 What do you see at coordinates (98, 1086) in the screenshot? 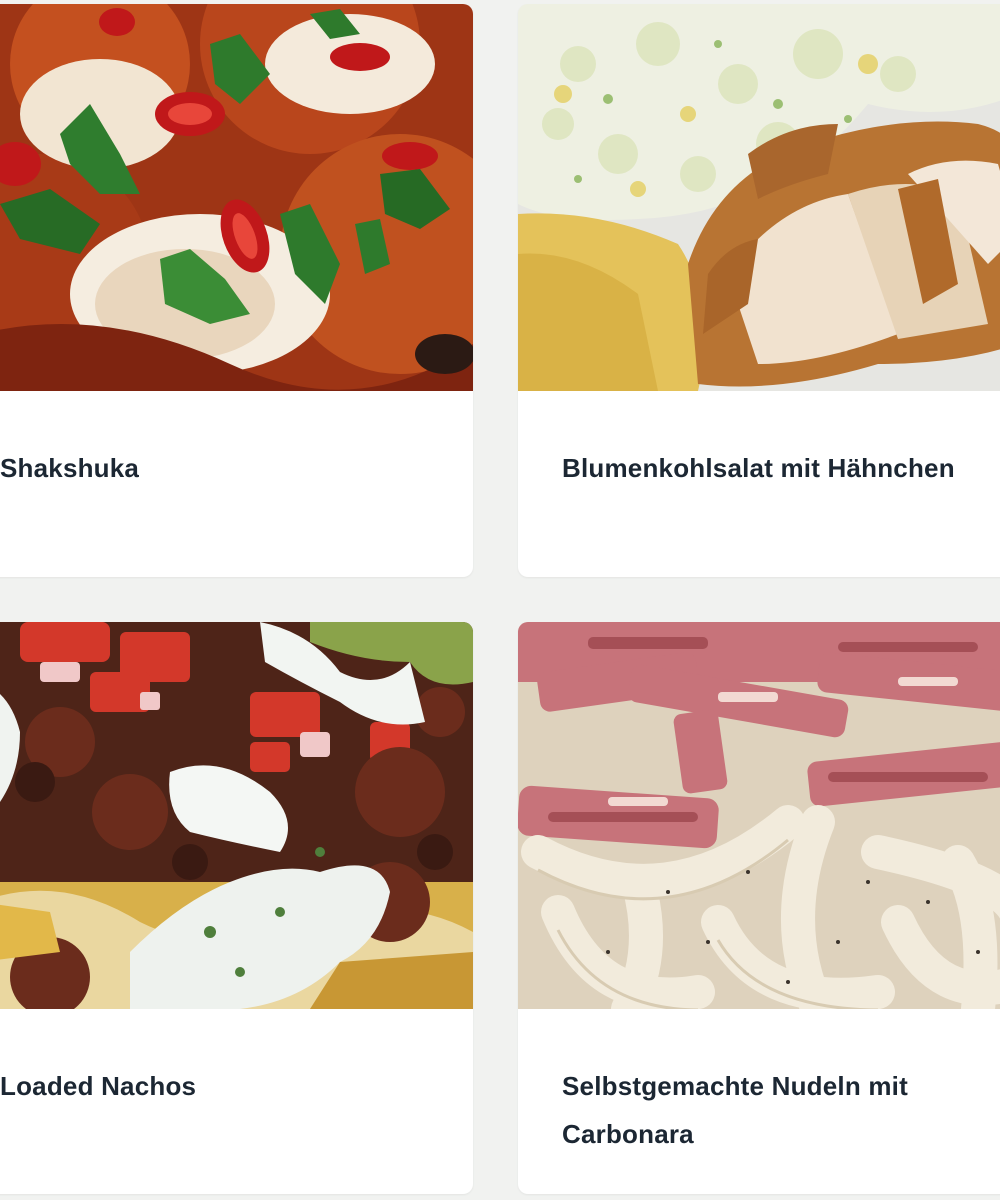
I see `recipe-title: Loaded Nachos` at bounding box center [98, 1086].